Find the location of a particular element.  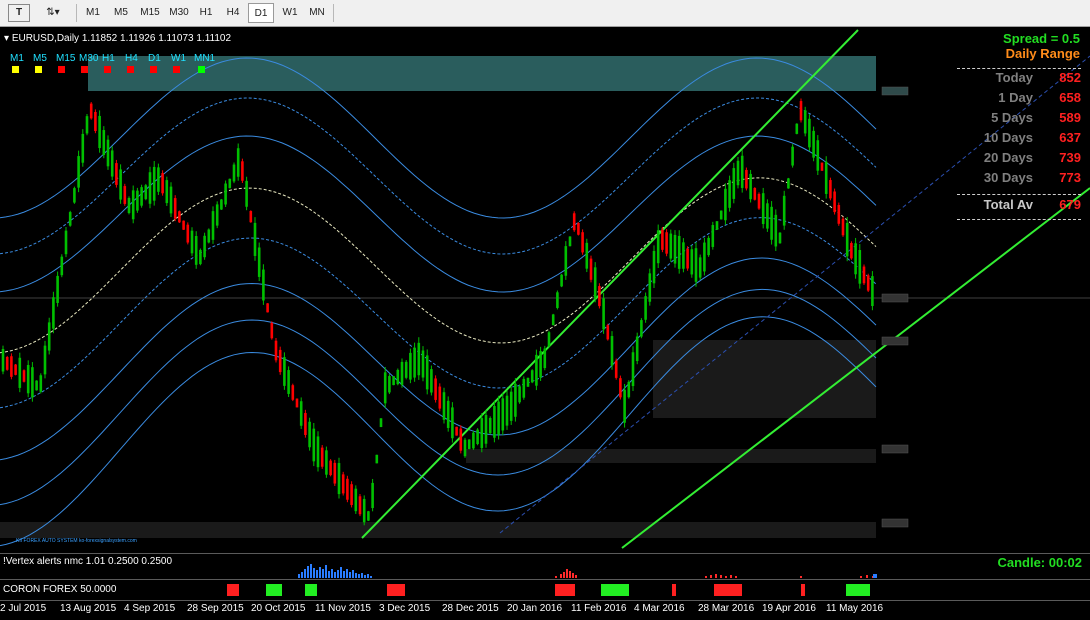

x-tick-label: 2 Jul 2015 is located at coordinates (23, 608).